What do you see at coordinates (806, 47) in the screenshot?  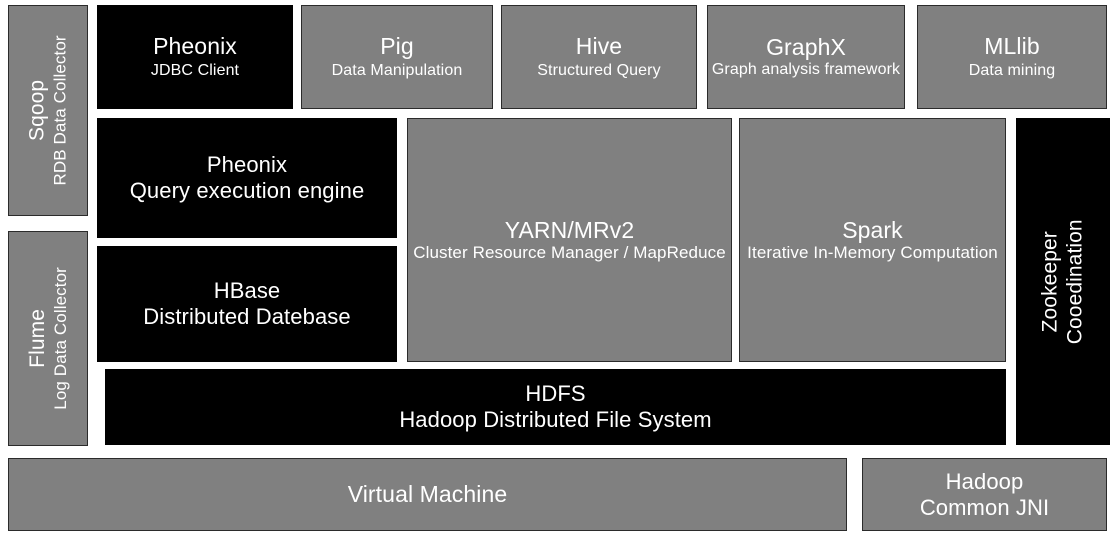 I see `graphx-title: GraphX` at bounding box center [806, 47].